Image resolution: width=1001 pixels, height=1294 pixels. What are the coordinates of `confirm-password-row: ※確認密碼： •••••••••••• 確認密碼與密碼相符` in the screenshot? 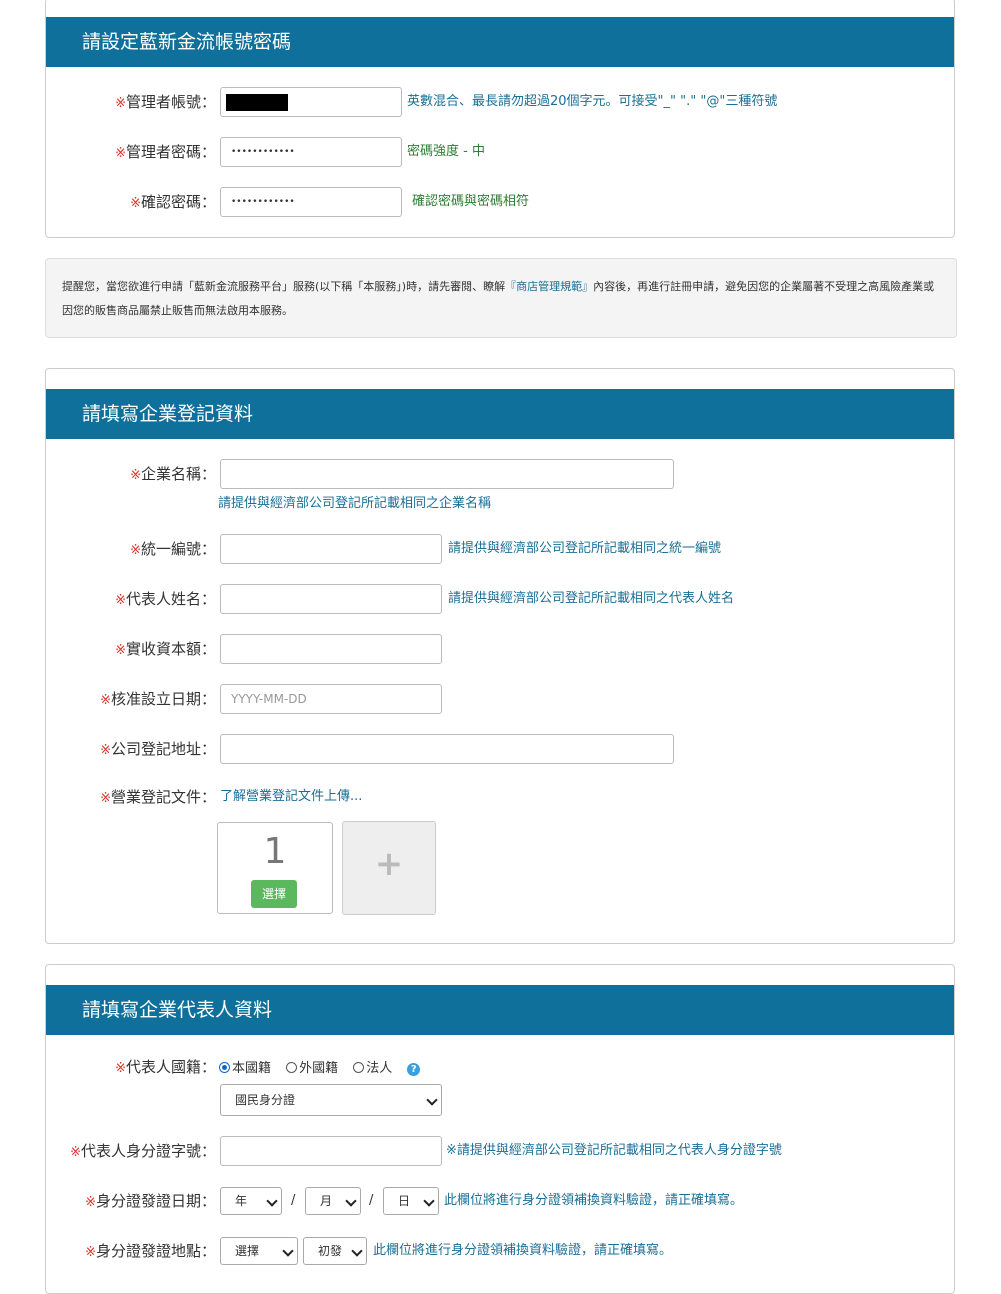 It's located at (501, 202).